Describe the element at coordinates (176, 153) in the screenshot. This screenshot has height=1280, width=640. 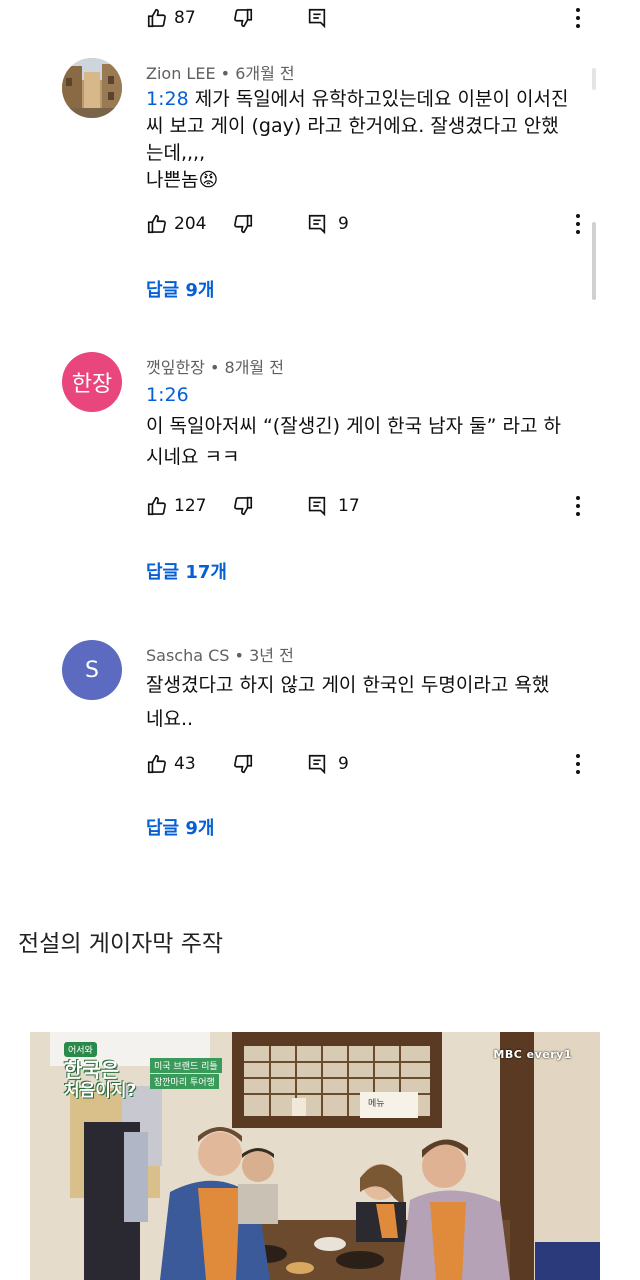
I see `comment-line: 는데,,,,` at that location.